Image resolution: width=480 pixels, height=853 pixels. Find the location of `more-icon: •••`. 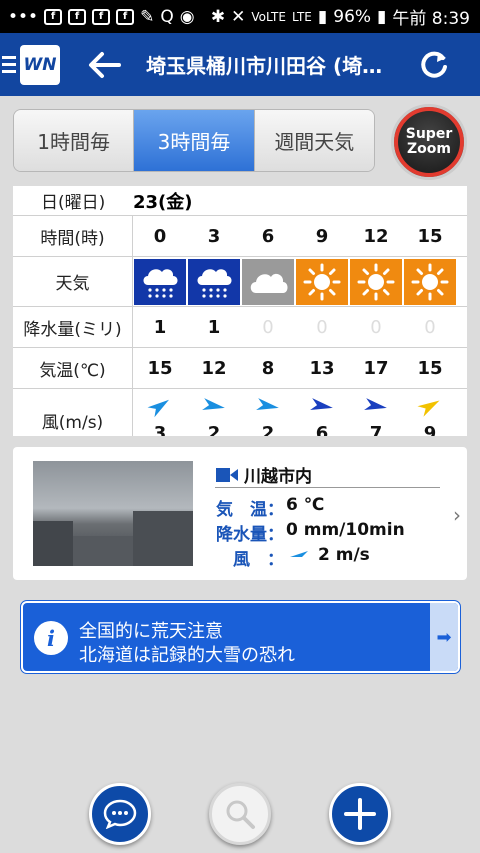

more-icon: ••• is located at coordinates (23, 16).